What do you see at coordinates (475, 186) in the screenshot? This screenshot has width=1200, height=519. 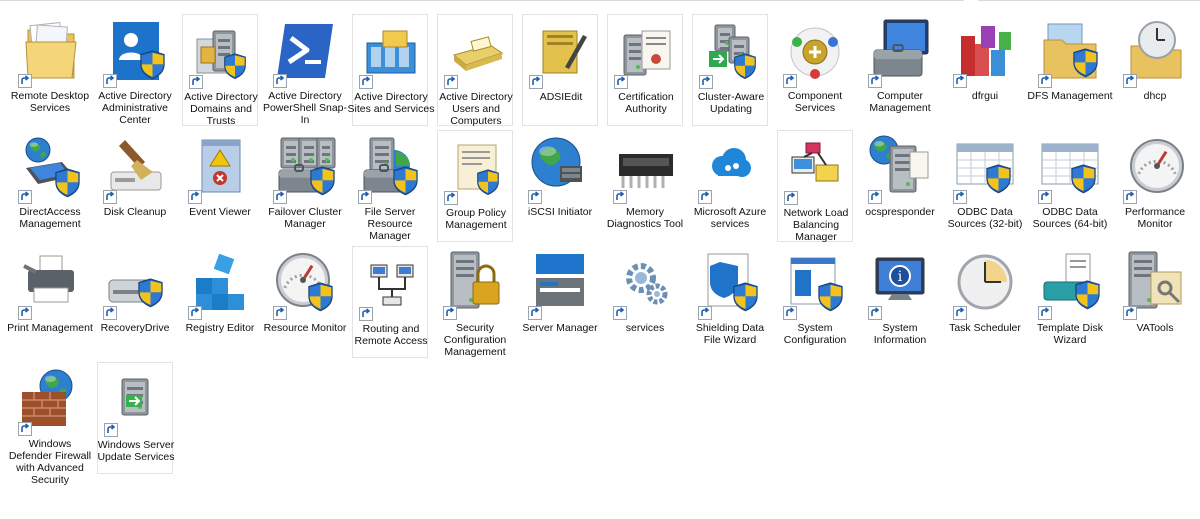 I see `shortcut-tile: Group Policy Management` at bounding box center [475, 186].